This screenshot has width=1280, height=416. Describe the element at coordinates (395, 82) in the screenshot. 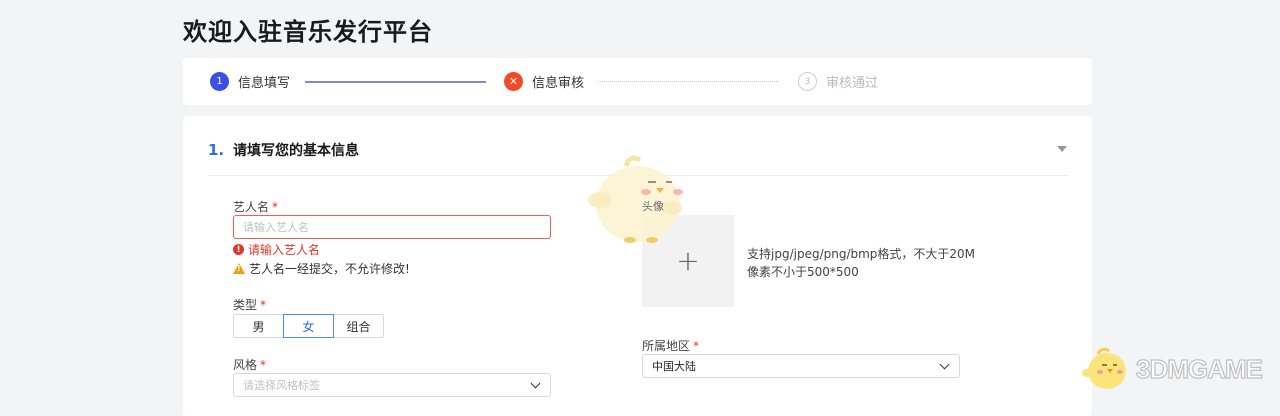

I see `step-connector-done` at that location.